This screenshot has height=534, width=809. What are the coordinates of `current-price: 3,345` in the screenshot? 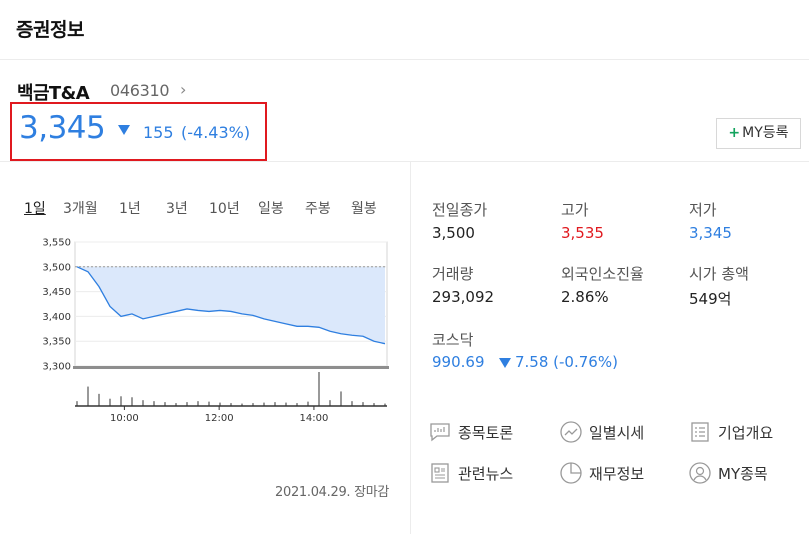 It's located at (62, 128).